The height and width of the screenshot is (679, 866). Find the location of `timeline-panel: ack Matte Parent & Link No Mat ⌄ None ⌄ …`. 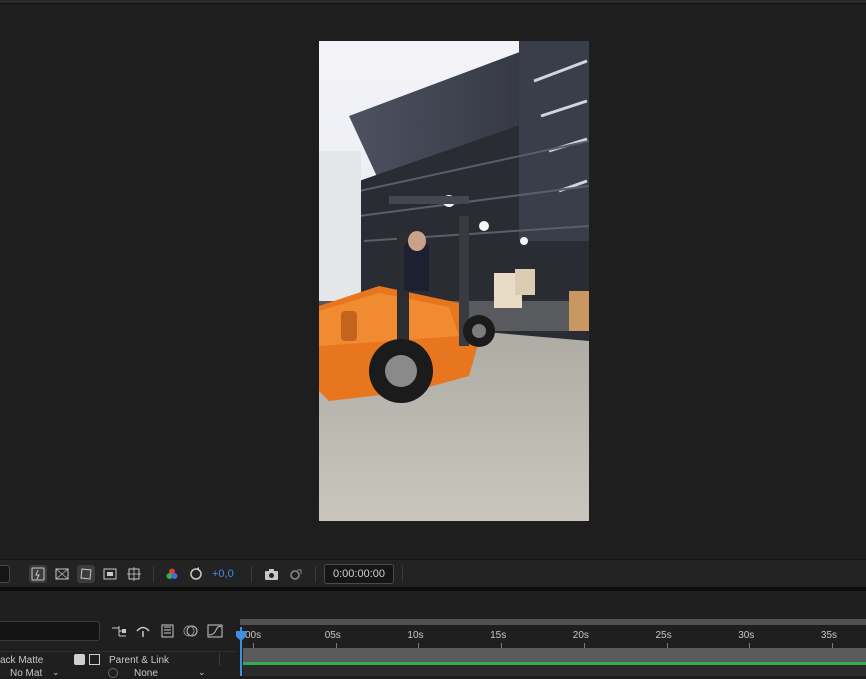

timeline-panel: ack Matte Parent & Link No Mat ⌄ None ⌄ … is located at coordinates (433, 635).